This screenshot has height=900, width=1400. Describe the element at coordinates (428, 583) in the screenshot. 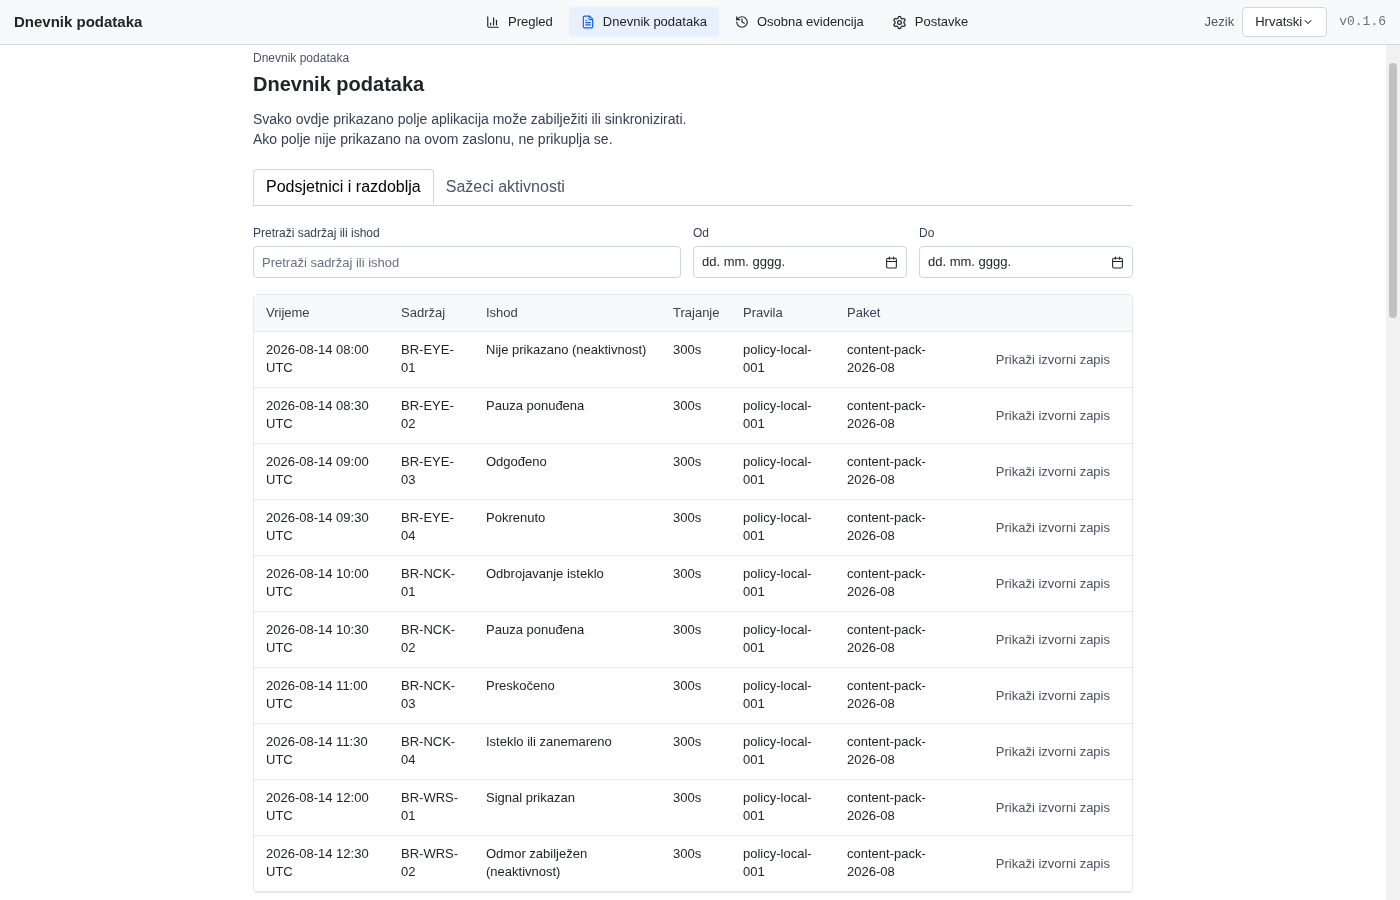

I see `table-cell-text: BR-NCK-01` at that location.